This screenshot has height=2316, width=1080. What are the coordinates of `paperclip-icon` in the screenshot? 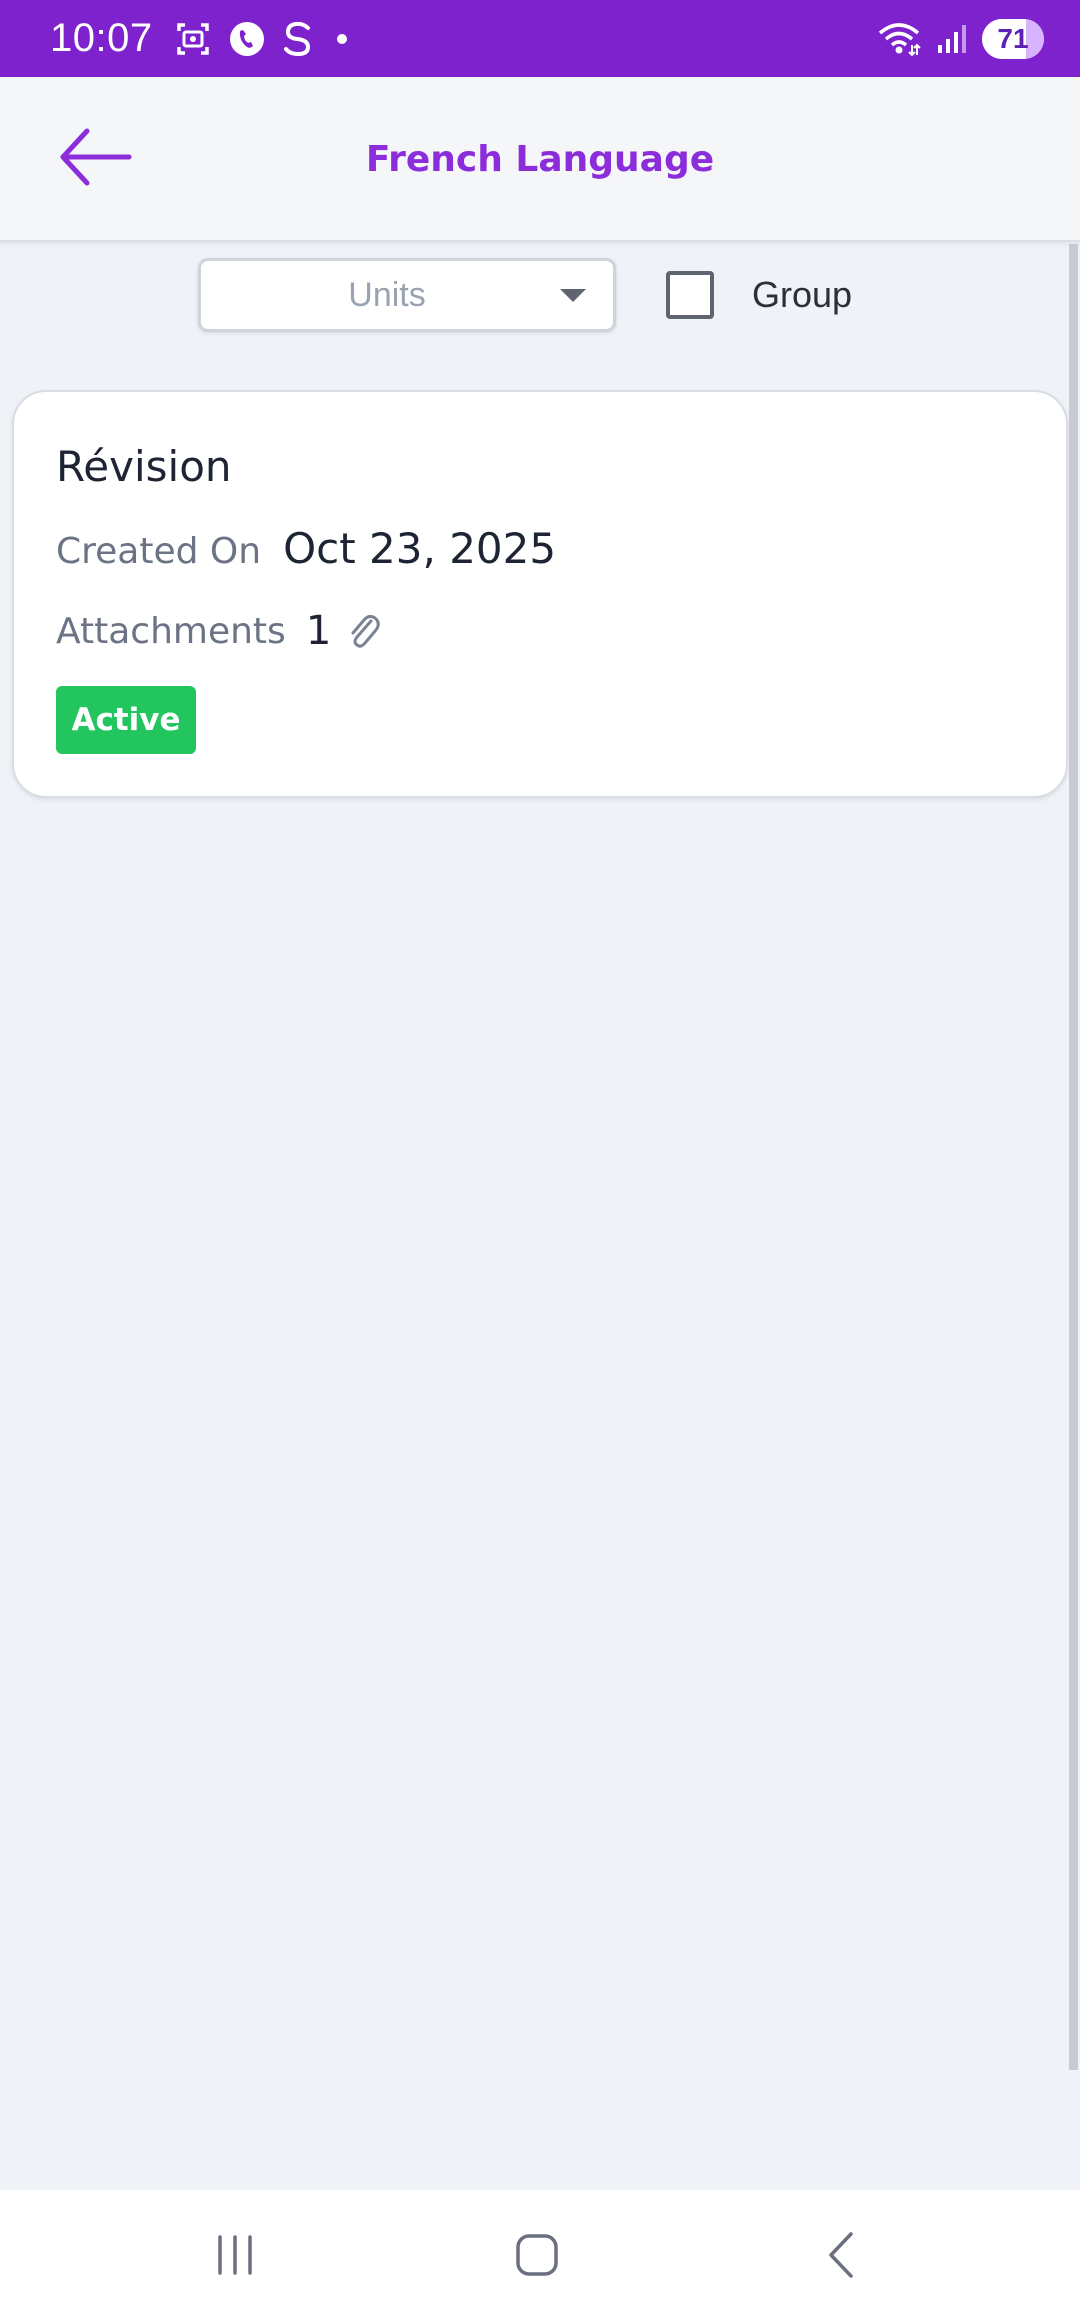 It's located at (363, 631).